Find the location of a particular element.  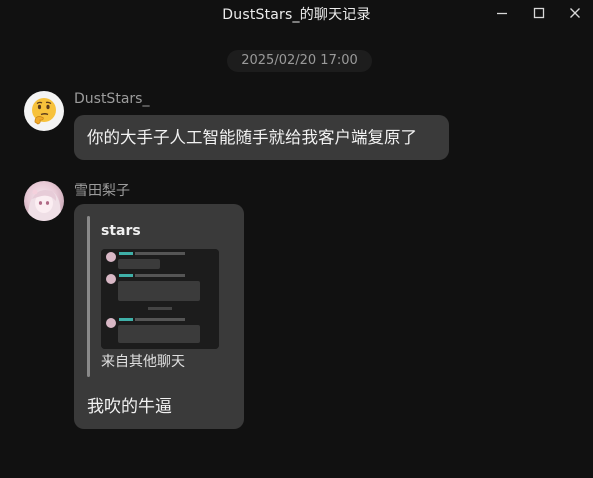

close-button is located at coordinates (575, 13).